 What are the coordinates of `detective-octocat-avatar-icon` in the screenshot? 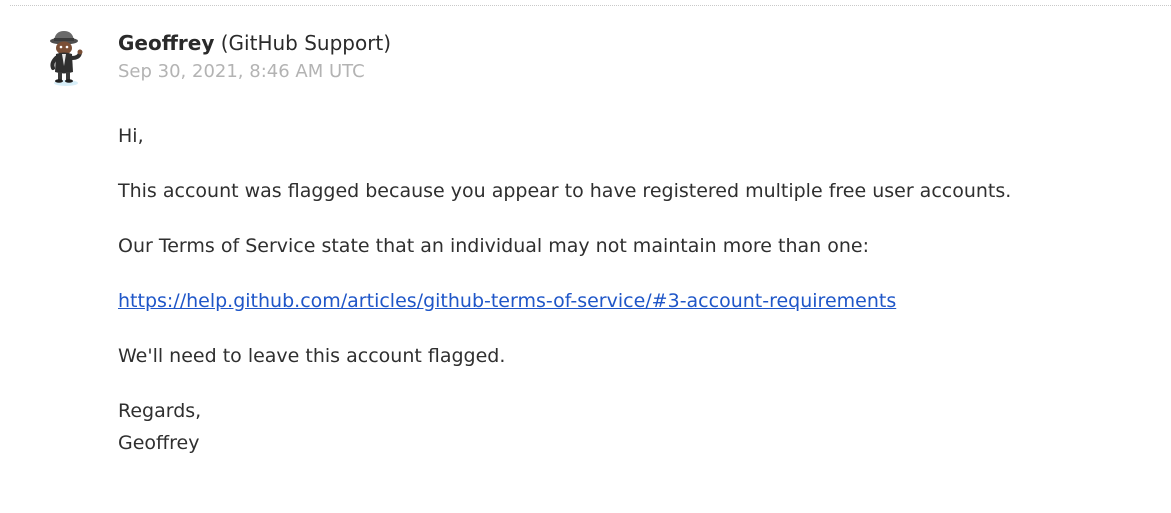 It's located at (66, 58).